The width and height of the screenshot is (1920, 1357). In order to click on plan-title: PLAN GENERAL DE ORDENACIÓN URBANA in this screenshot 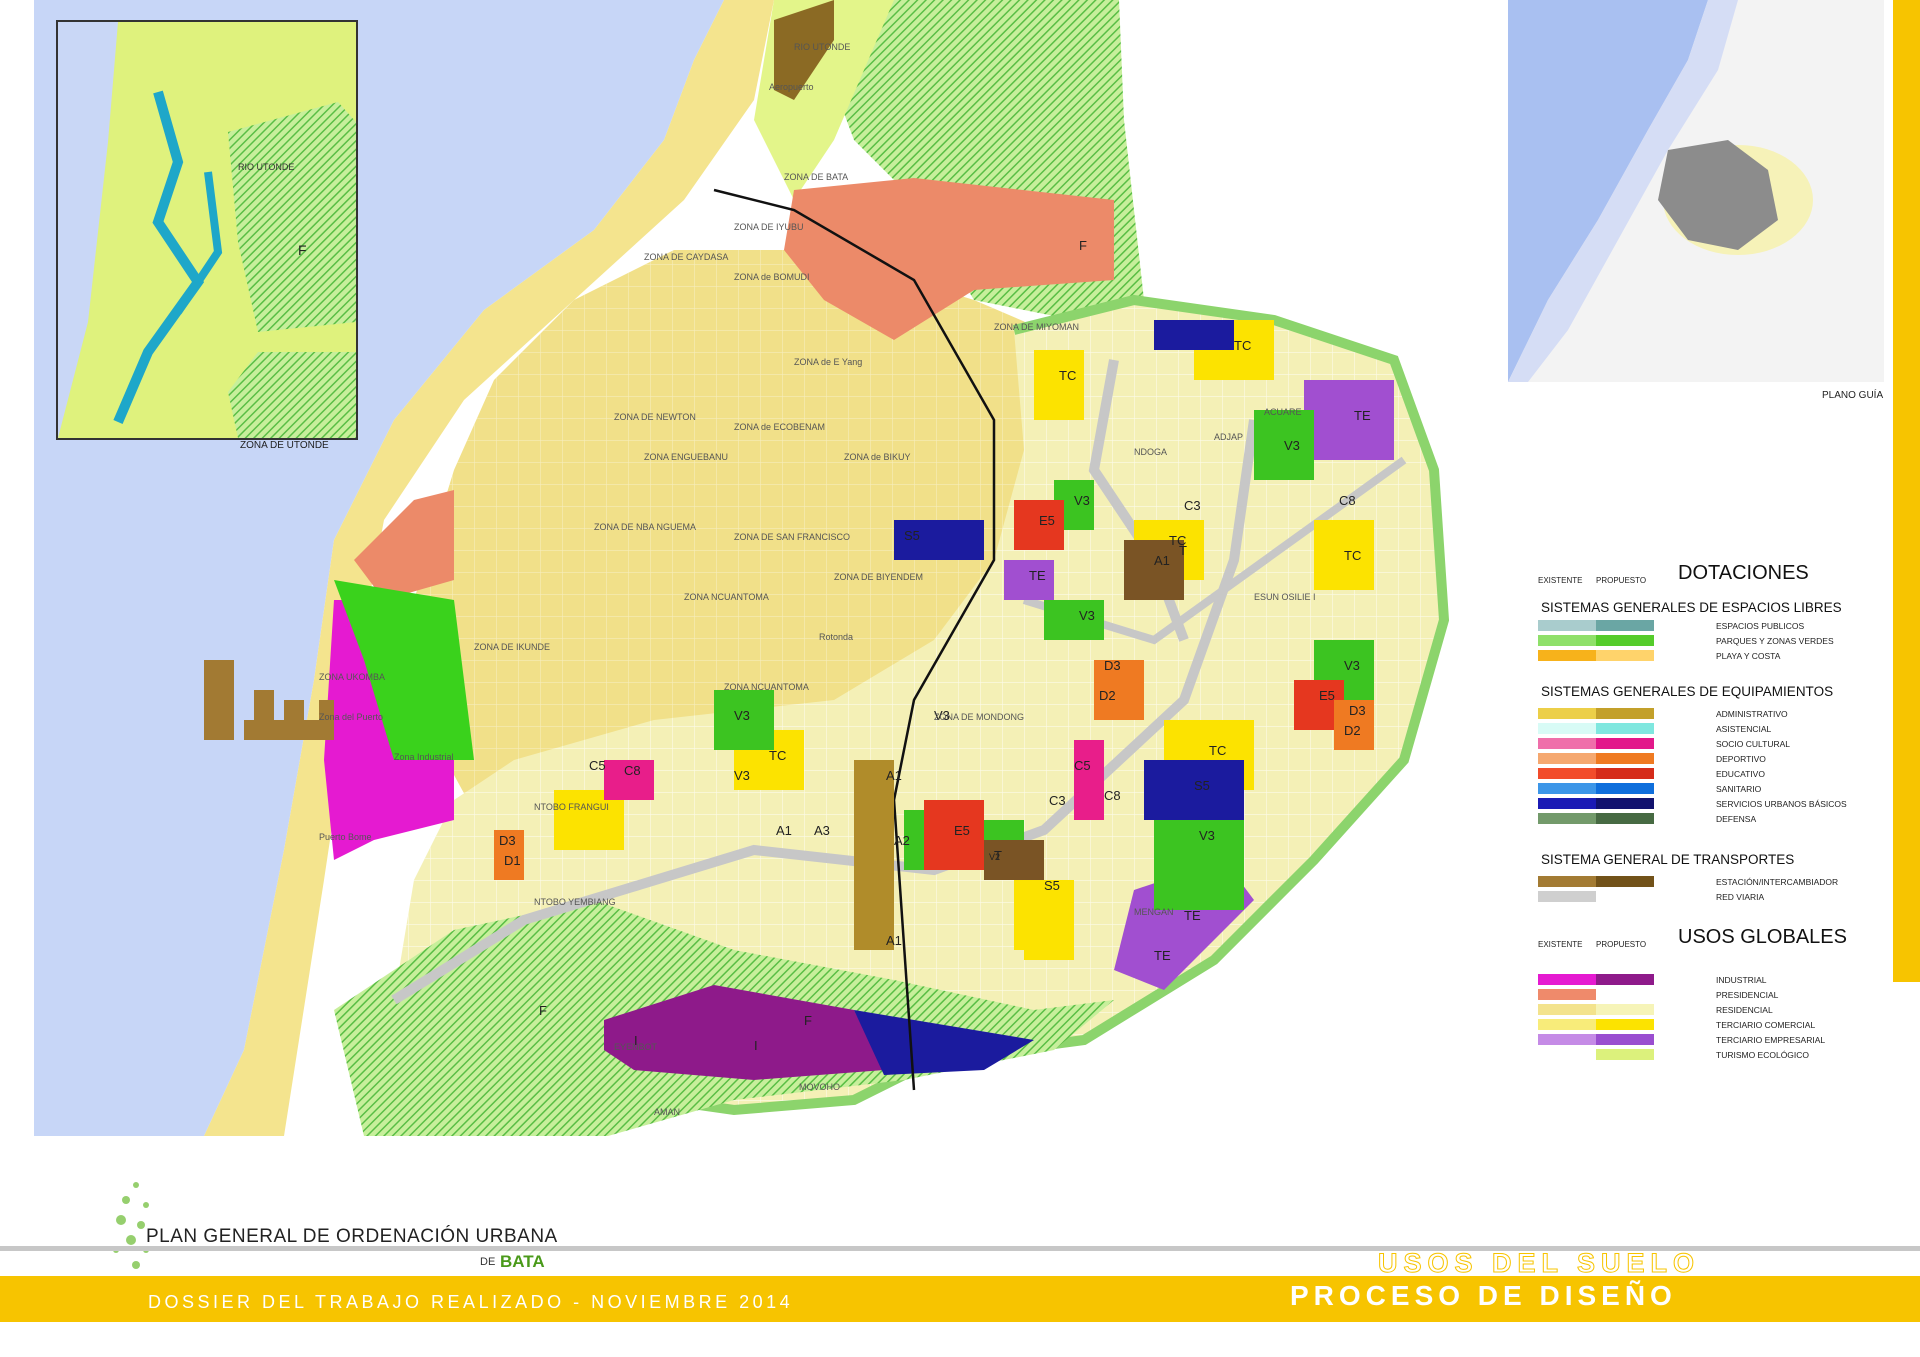, I will do `click(352, 1236)`.